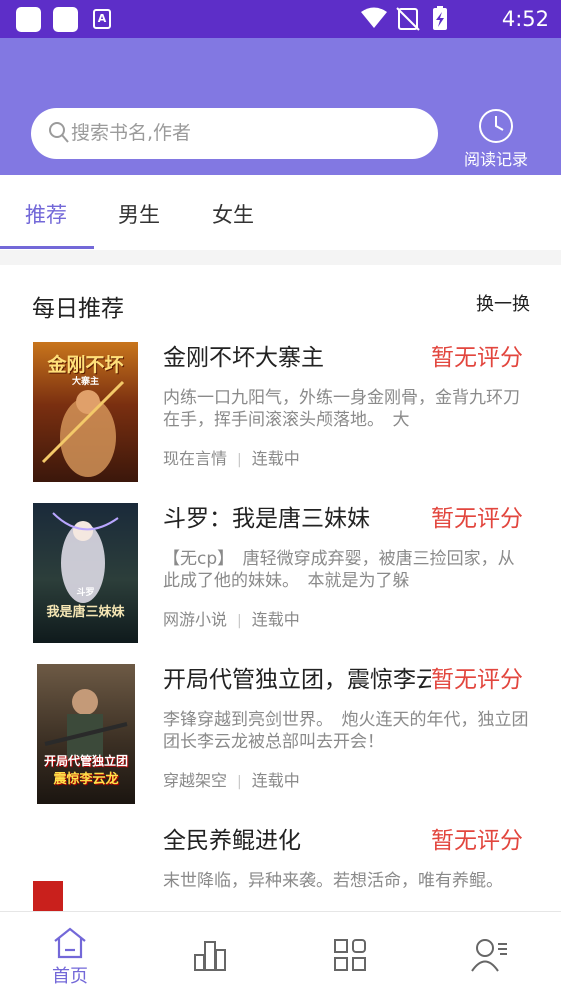  What do you see at coordinates (85, 365) in the screenshot?
I see `cover-title: 金刚不坏` at bounding box center [85, 365].